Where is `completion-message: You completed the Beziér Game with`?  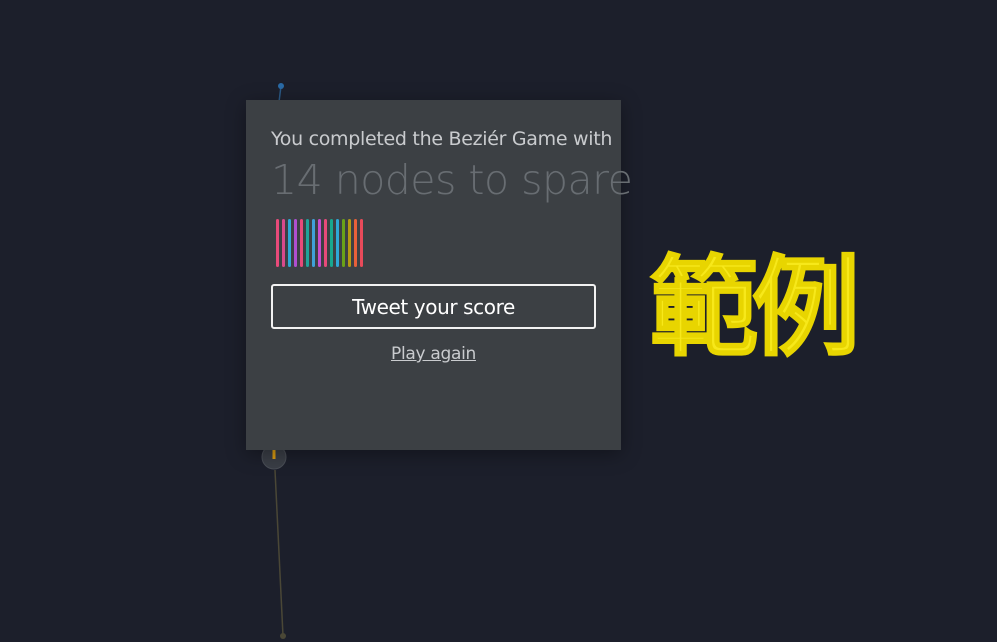
completion-message: You completed the Beziér Game with is located at coordinates (442, 139).